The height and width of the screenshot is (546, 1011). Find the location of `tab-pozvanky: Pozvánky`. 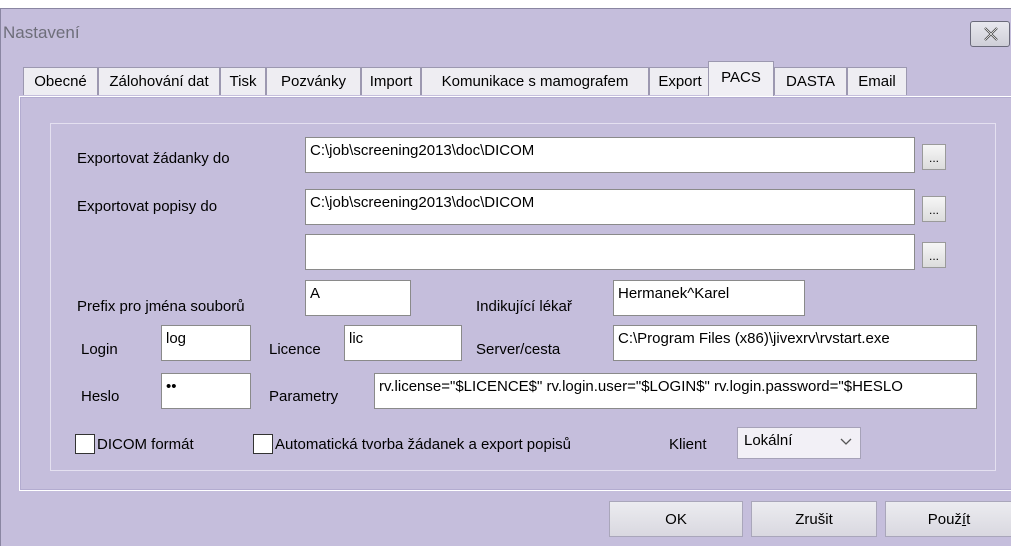

tab-pozvanky: Pozvánky is located at coordinates (313, 81).